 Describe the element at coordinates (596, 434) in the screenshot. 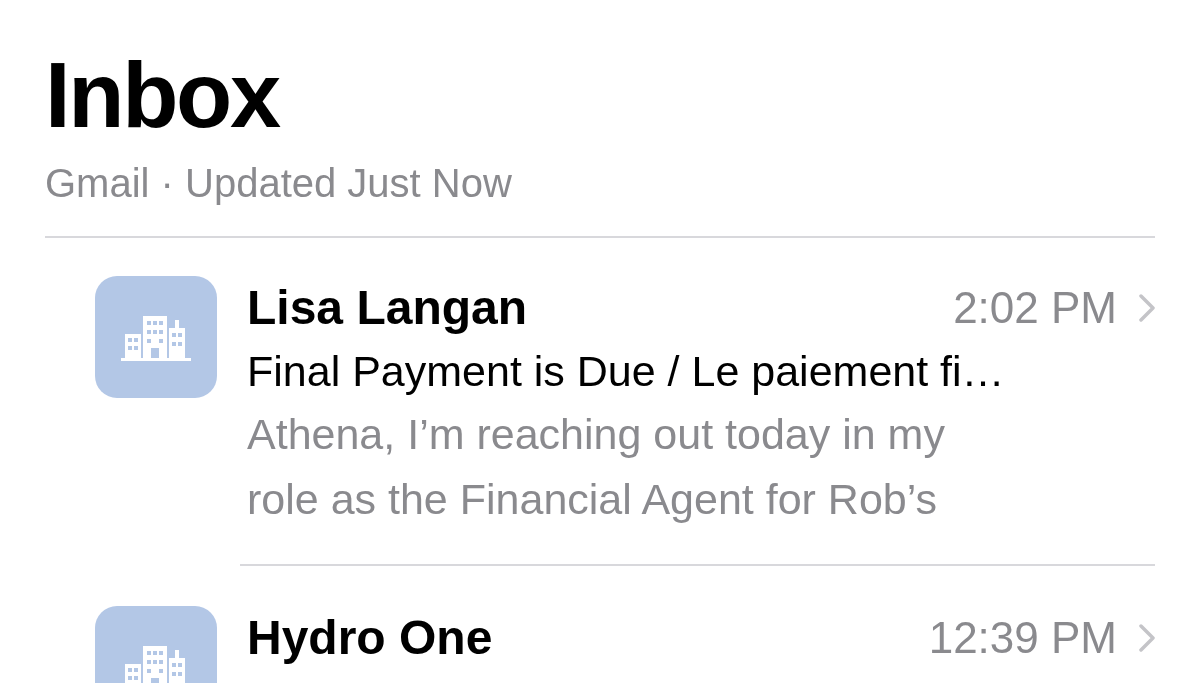

I see `message-preview: Athena, I’m reaching out today in my` at that location.